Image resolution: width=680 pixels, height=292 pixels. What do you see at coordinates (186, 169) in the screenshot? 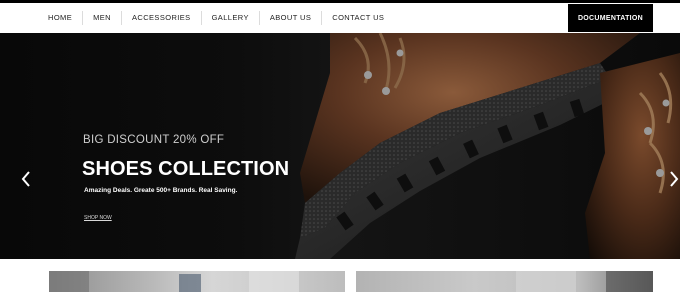
I see `hero-title: SHOES COLLECTION` at bounding box center [186, 169].